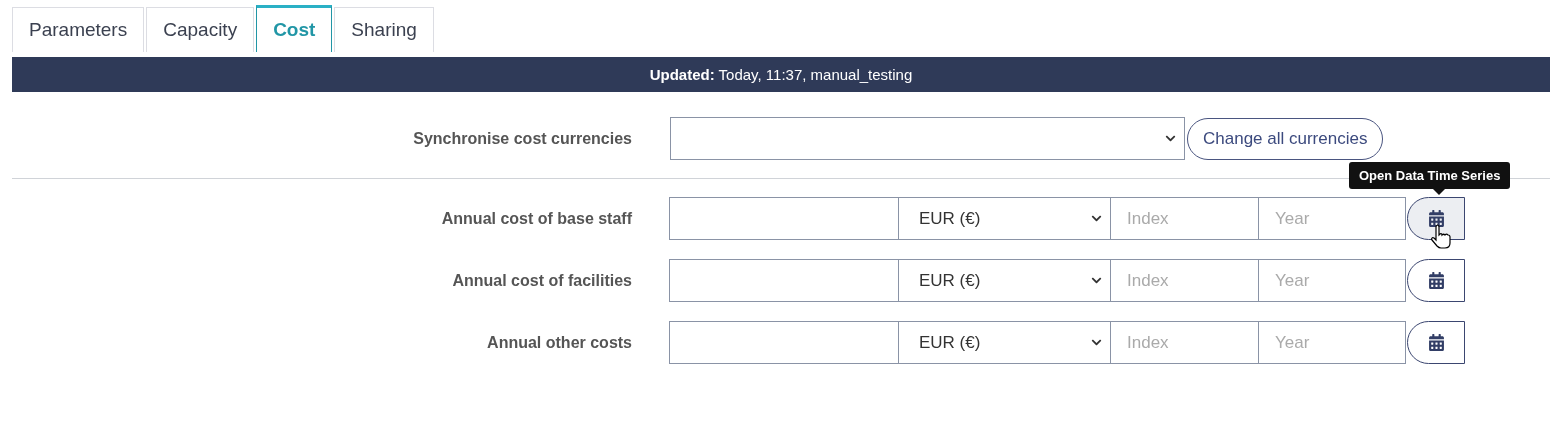 The image size is (1566, 430). Describe the element at coordinates (78, 29) in the screenshot. I see `tab: Parameters` at that location.